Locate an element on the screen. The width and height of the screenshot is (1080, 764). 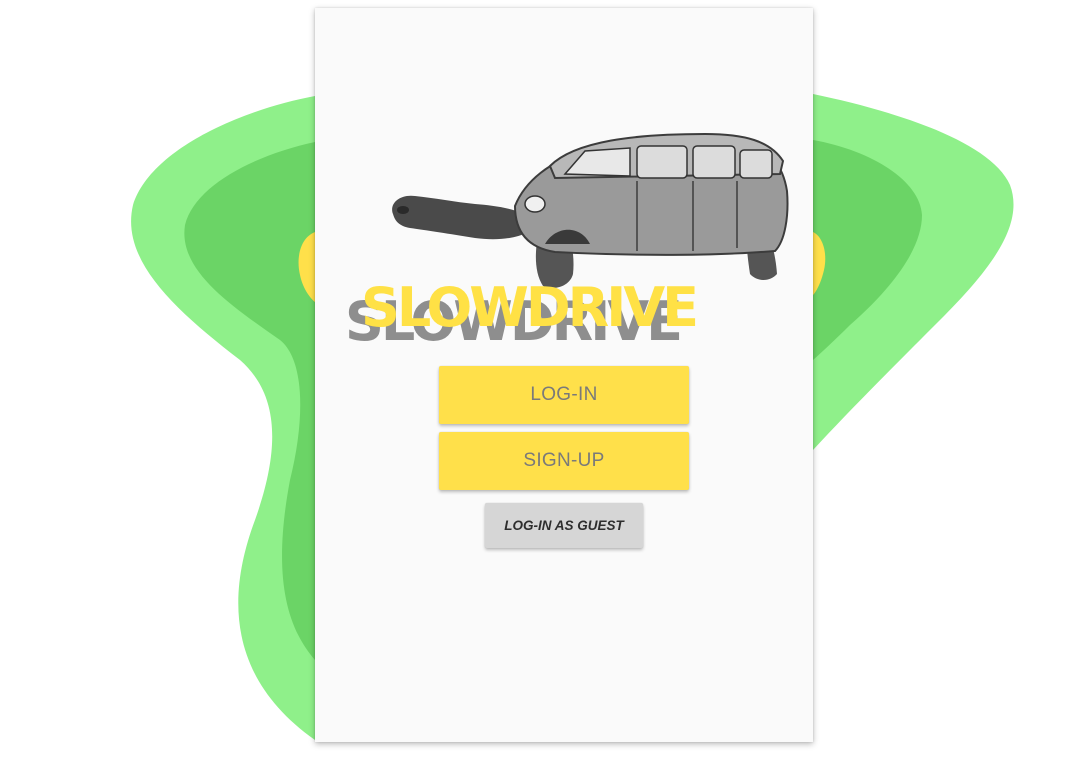
signup-button: SIGN-UP is located at coordinates (564, 461).